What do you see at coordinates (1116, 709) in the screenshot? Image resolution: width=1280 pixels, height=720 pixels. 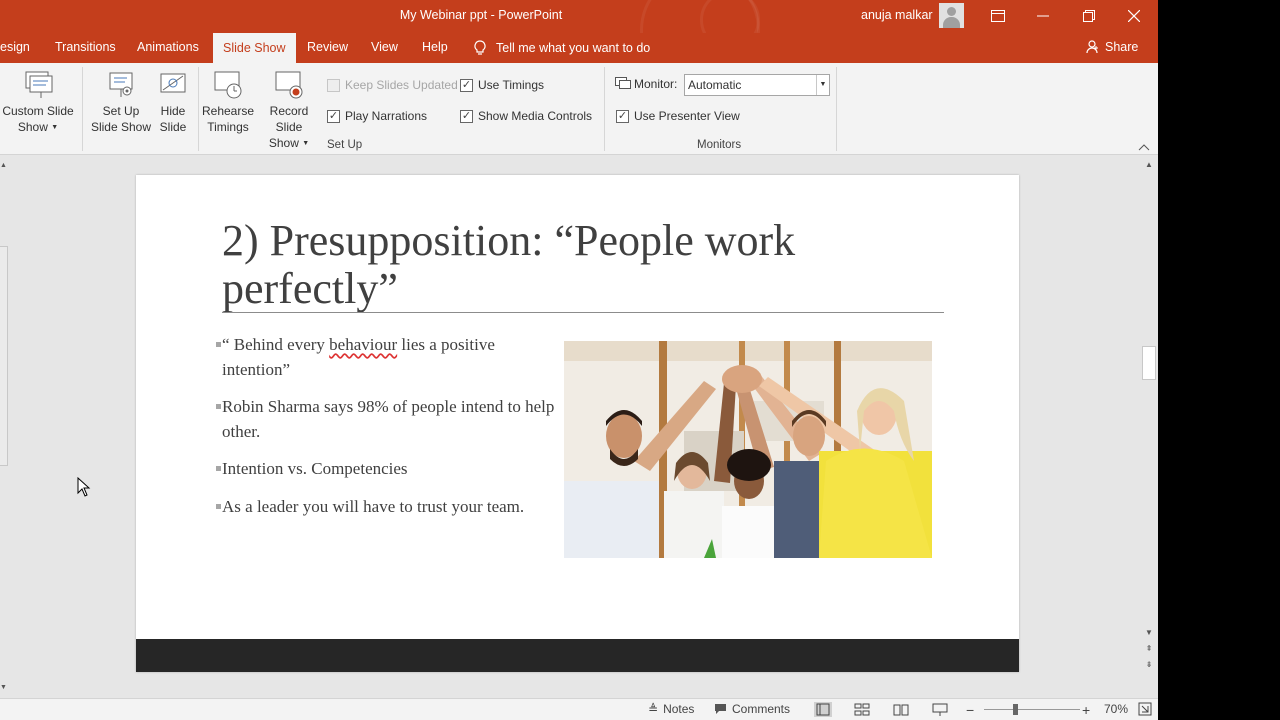 I see `zoom-level: 70%` at bounding box center [1116, 709].